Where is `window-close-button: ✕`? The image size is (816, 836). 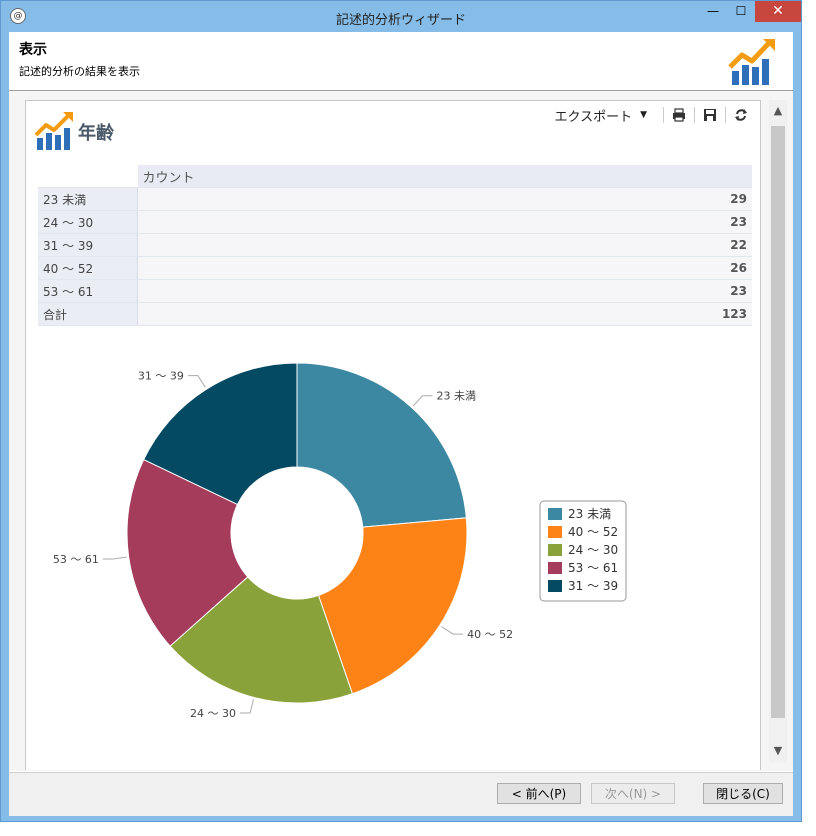 window-close-button: ✕ is located at coordinates (778, 11).